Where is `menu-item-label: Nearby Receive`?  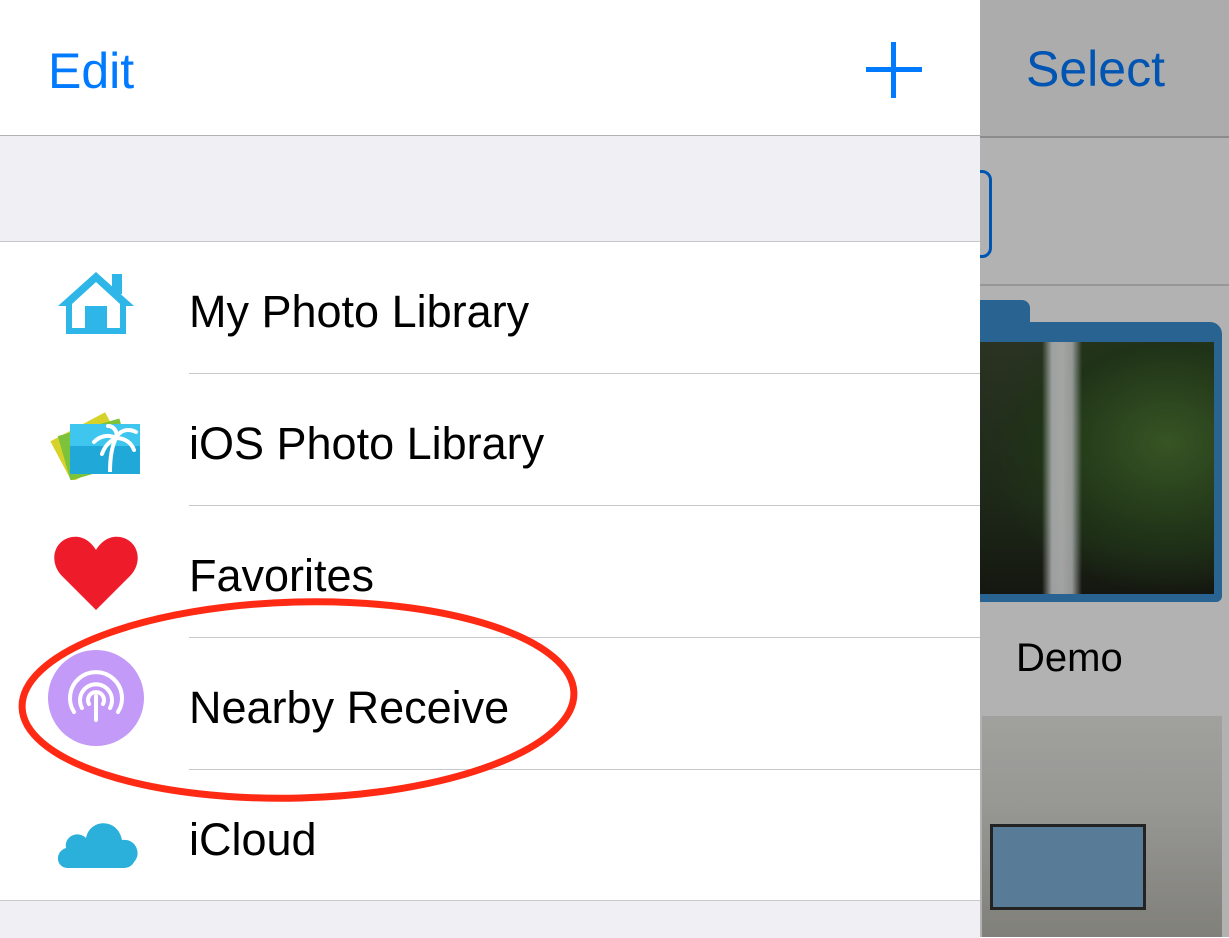 menu-item-label: Nearby Receive is located at coordinates (349, 707).